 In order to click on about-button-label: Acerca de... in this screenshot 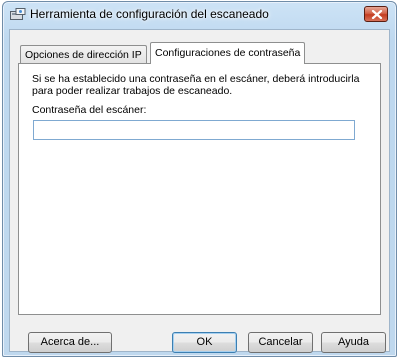, I will do `click(70, 342)`.